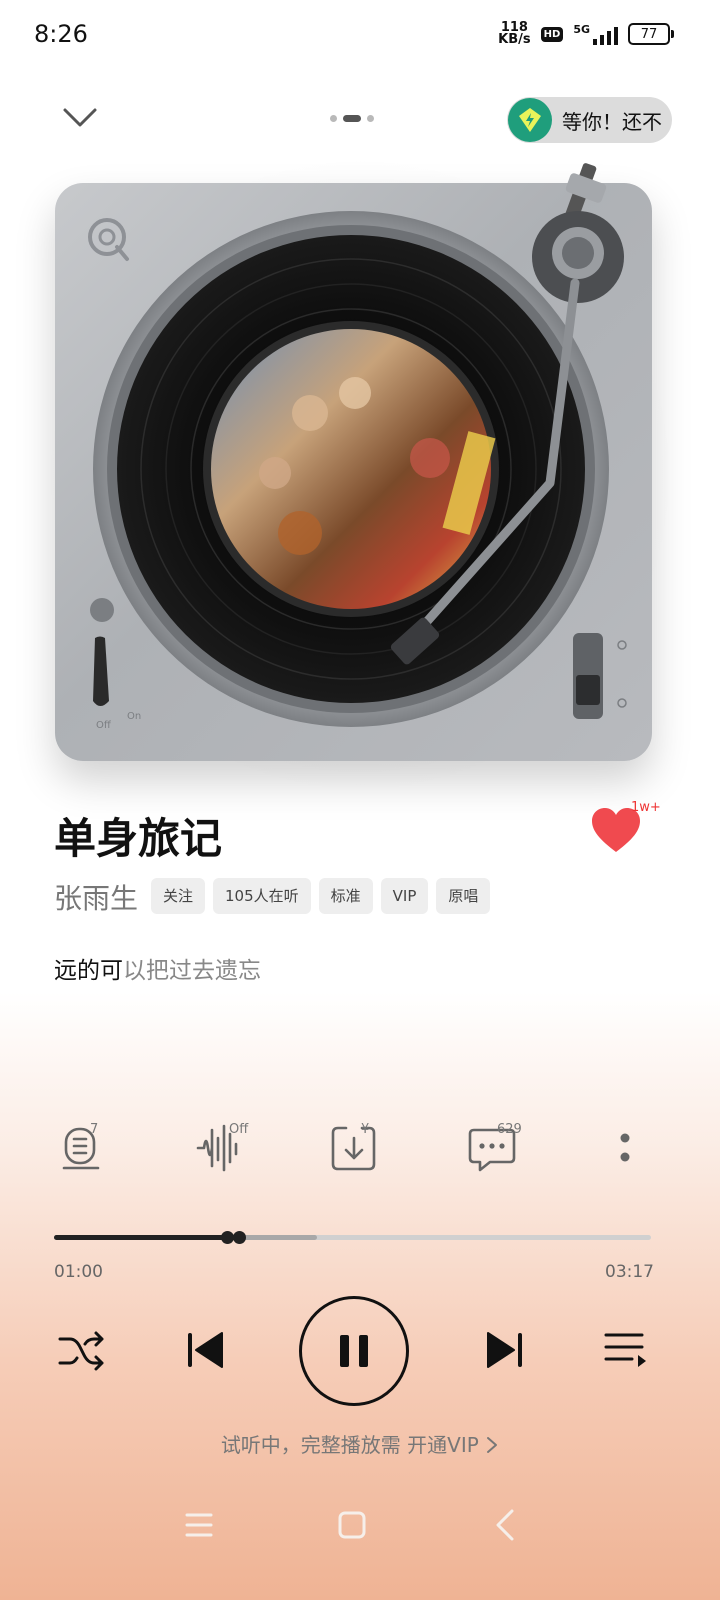  I want to click on network-speed: 118 KB/s, so click(514, 34).